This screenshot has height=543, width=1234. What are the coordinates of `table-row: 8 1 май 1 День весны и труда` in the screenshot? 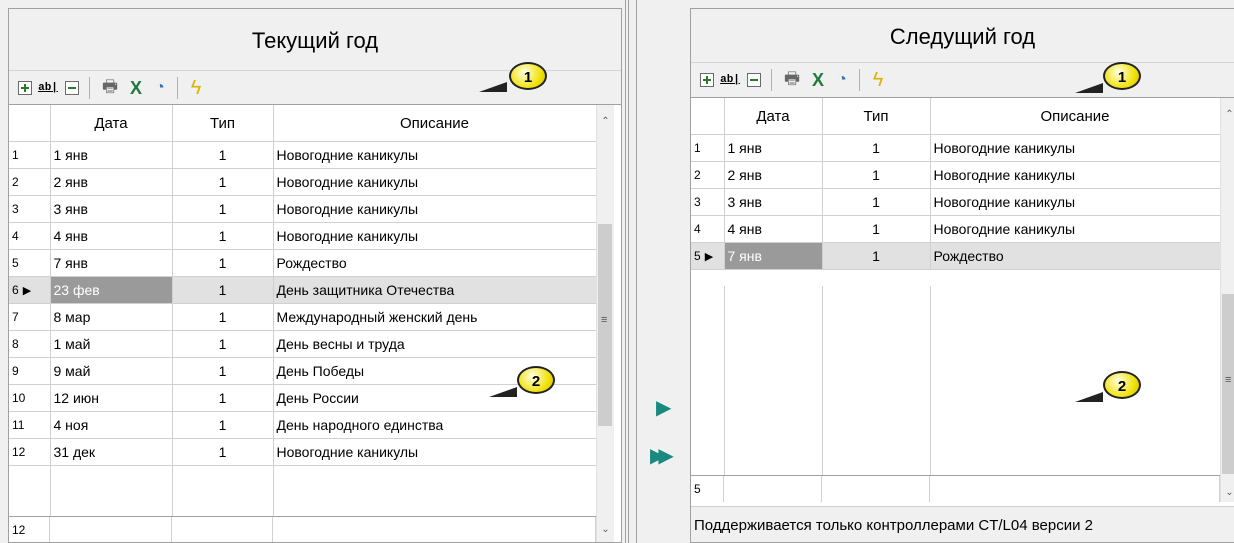 It's located at (303, 344).